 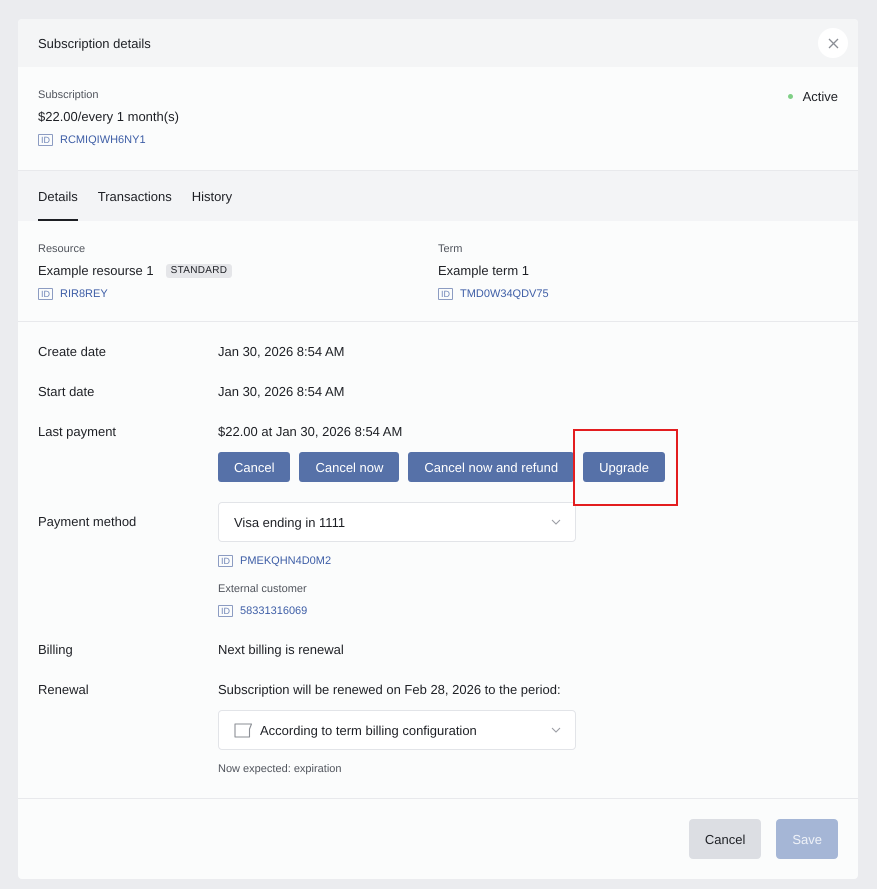 I want to click on id-link: RIR8REY, so click(x=84, y=294).